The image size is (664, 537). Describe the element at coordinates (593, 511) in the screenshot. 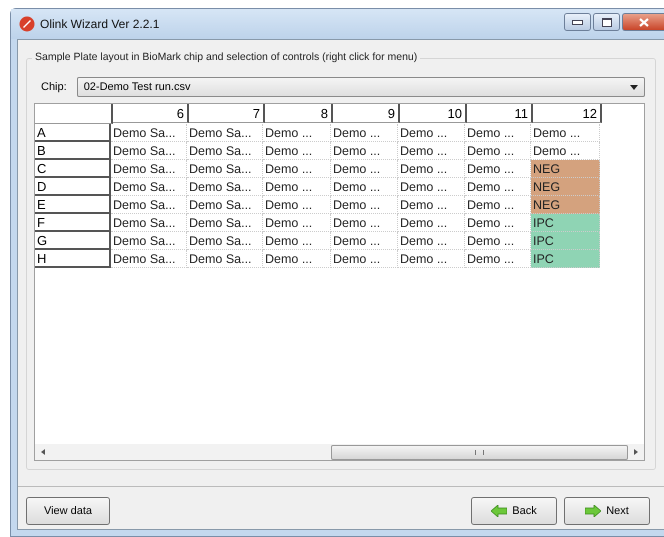

I see `right-arrow-icon` at that location.